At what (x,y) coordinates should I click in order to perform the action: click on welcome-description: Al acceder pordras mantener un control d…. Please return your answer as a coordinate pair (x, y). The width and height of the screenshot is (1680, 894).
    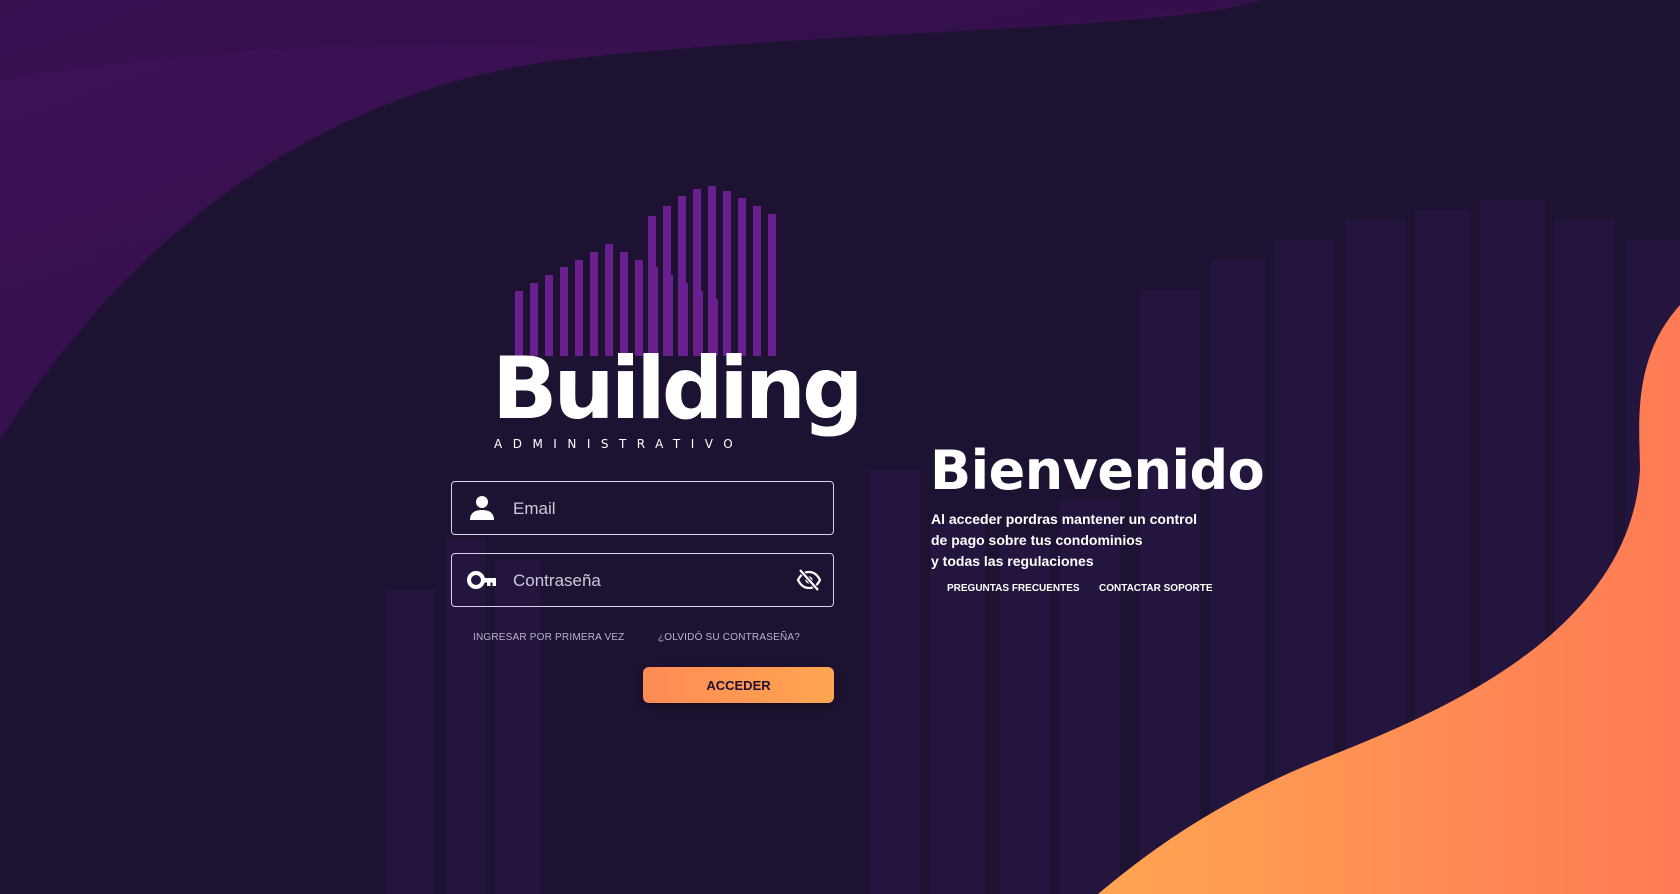
    Looking at the image, I should click on (1081, 540).